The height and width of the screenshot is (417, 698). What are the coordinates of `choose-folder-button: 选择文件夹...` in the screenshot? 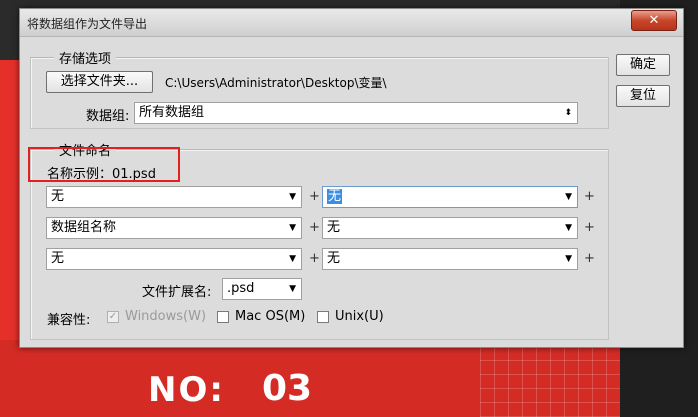 It's located at (99, 82).